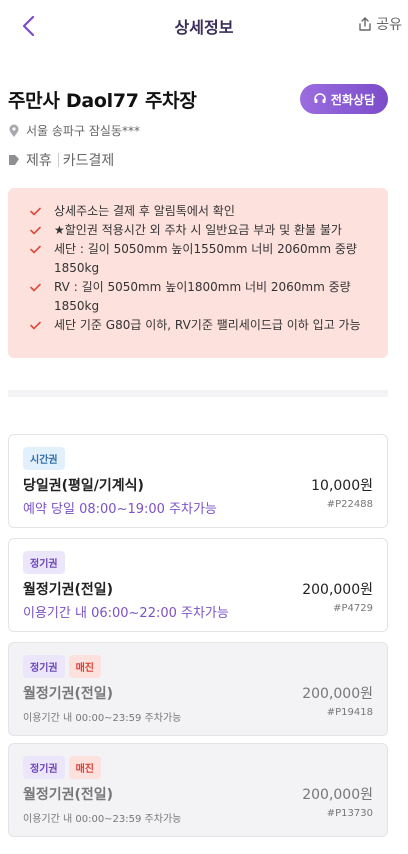 Image resolution: width=408 pixels, height=854 pixels. Describe the element at coordinates (83, 131) in the screenshot. I see `address-text: 서울 송파구 잠실동***` at that location.